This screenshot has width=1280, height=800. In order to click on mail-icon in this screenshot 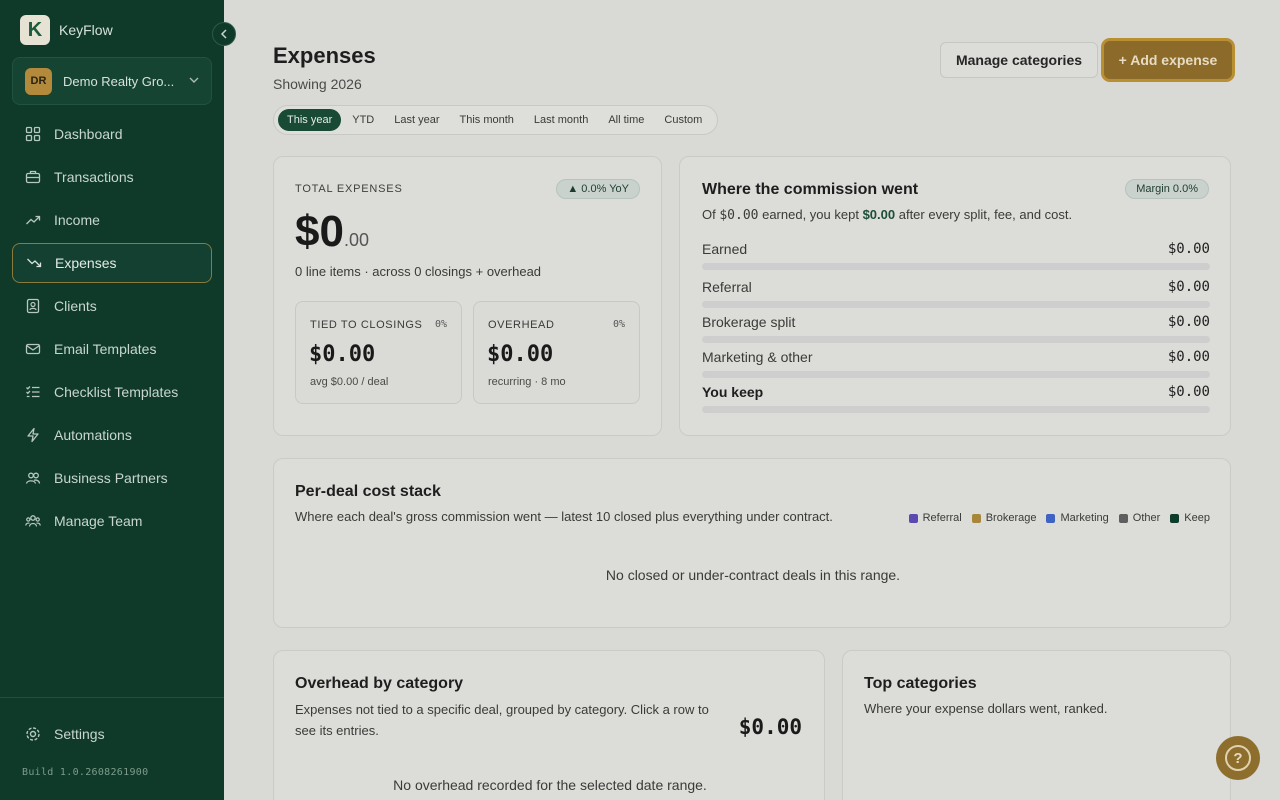, I will do `click(33, 349)`.